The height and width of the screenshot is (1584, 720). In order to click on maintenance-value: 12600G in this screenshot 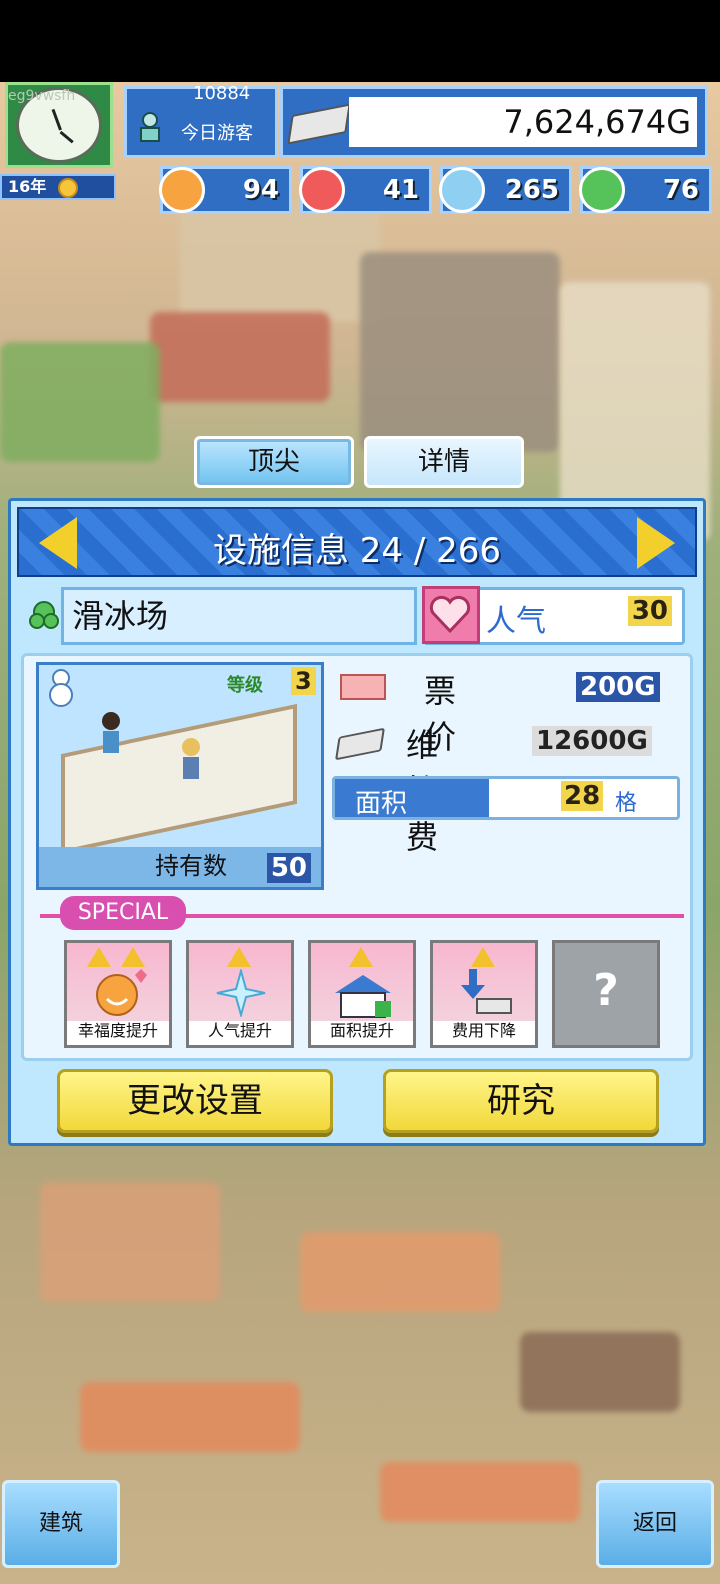, I will do `click(592, 741)`.